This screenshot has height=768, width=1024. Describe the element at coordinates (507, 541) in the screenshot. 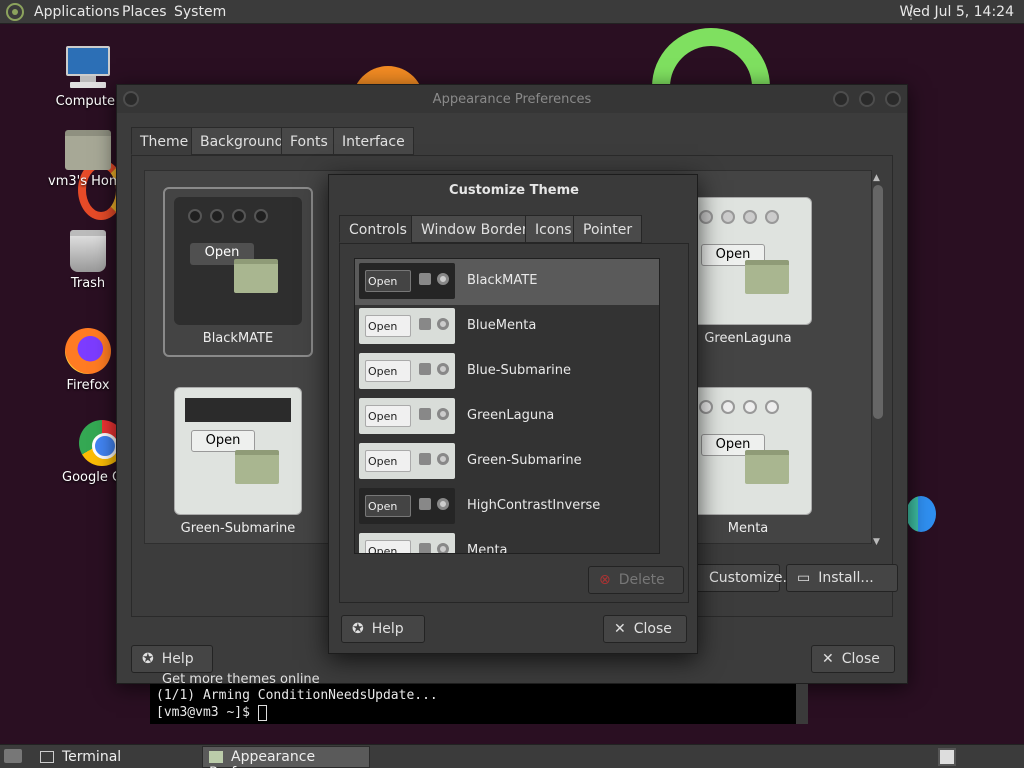

I see `theme-list-row: Open Menta` at that location.